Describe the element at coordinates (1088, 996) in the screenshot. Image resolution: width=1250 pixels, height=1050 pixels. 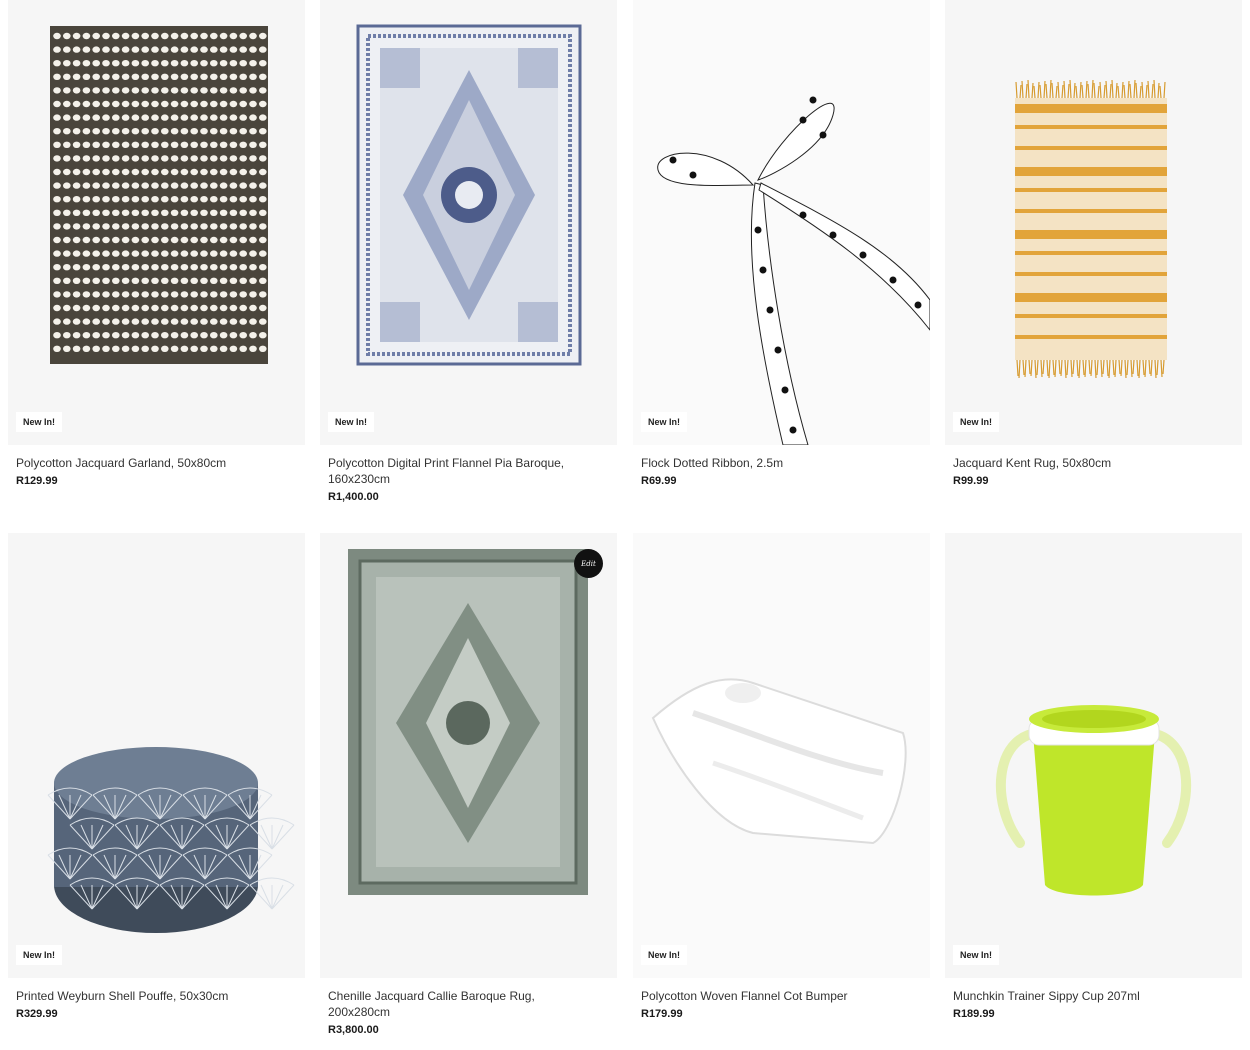
I see `product-title: Munchkin Trainer Sippy Cup 207ml` at that location.